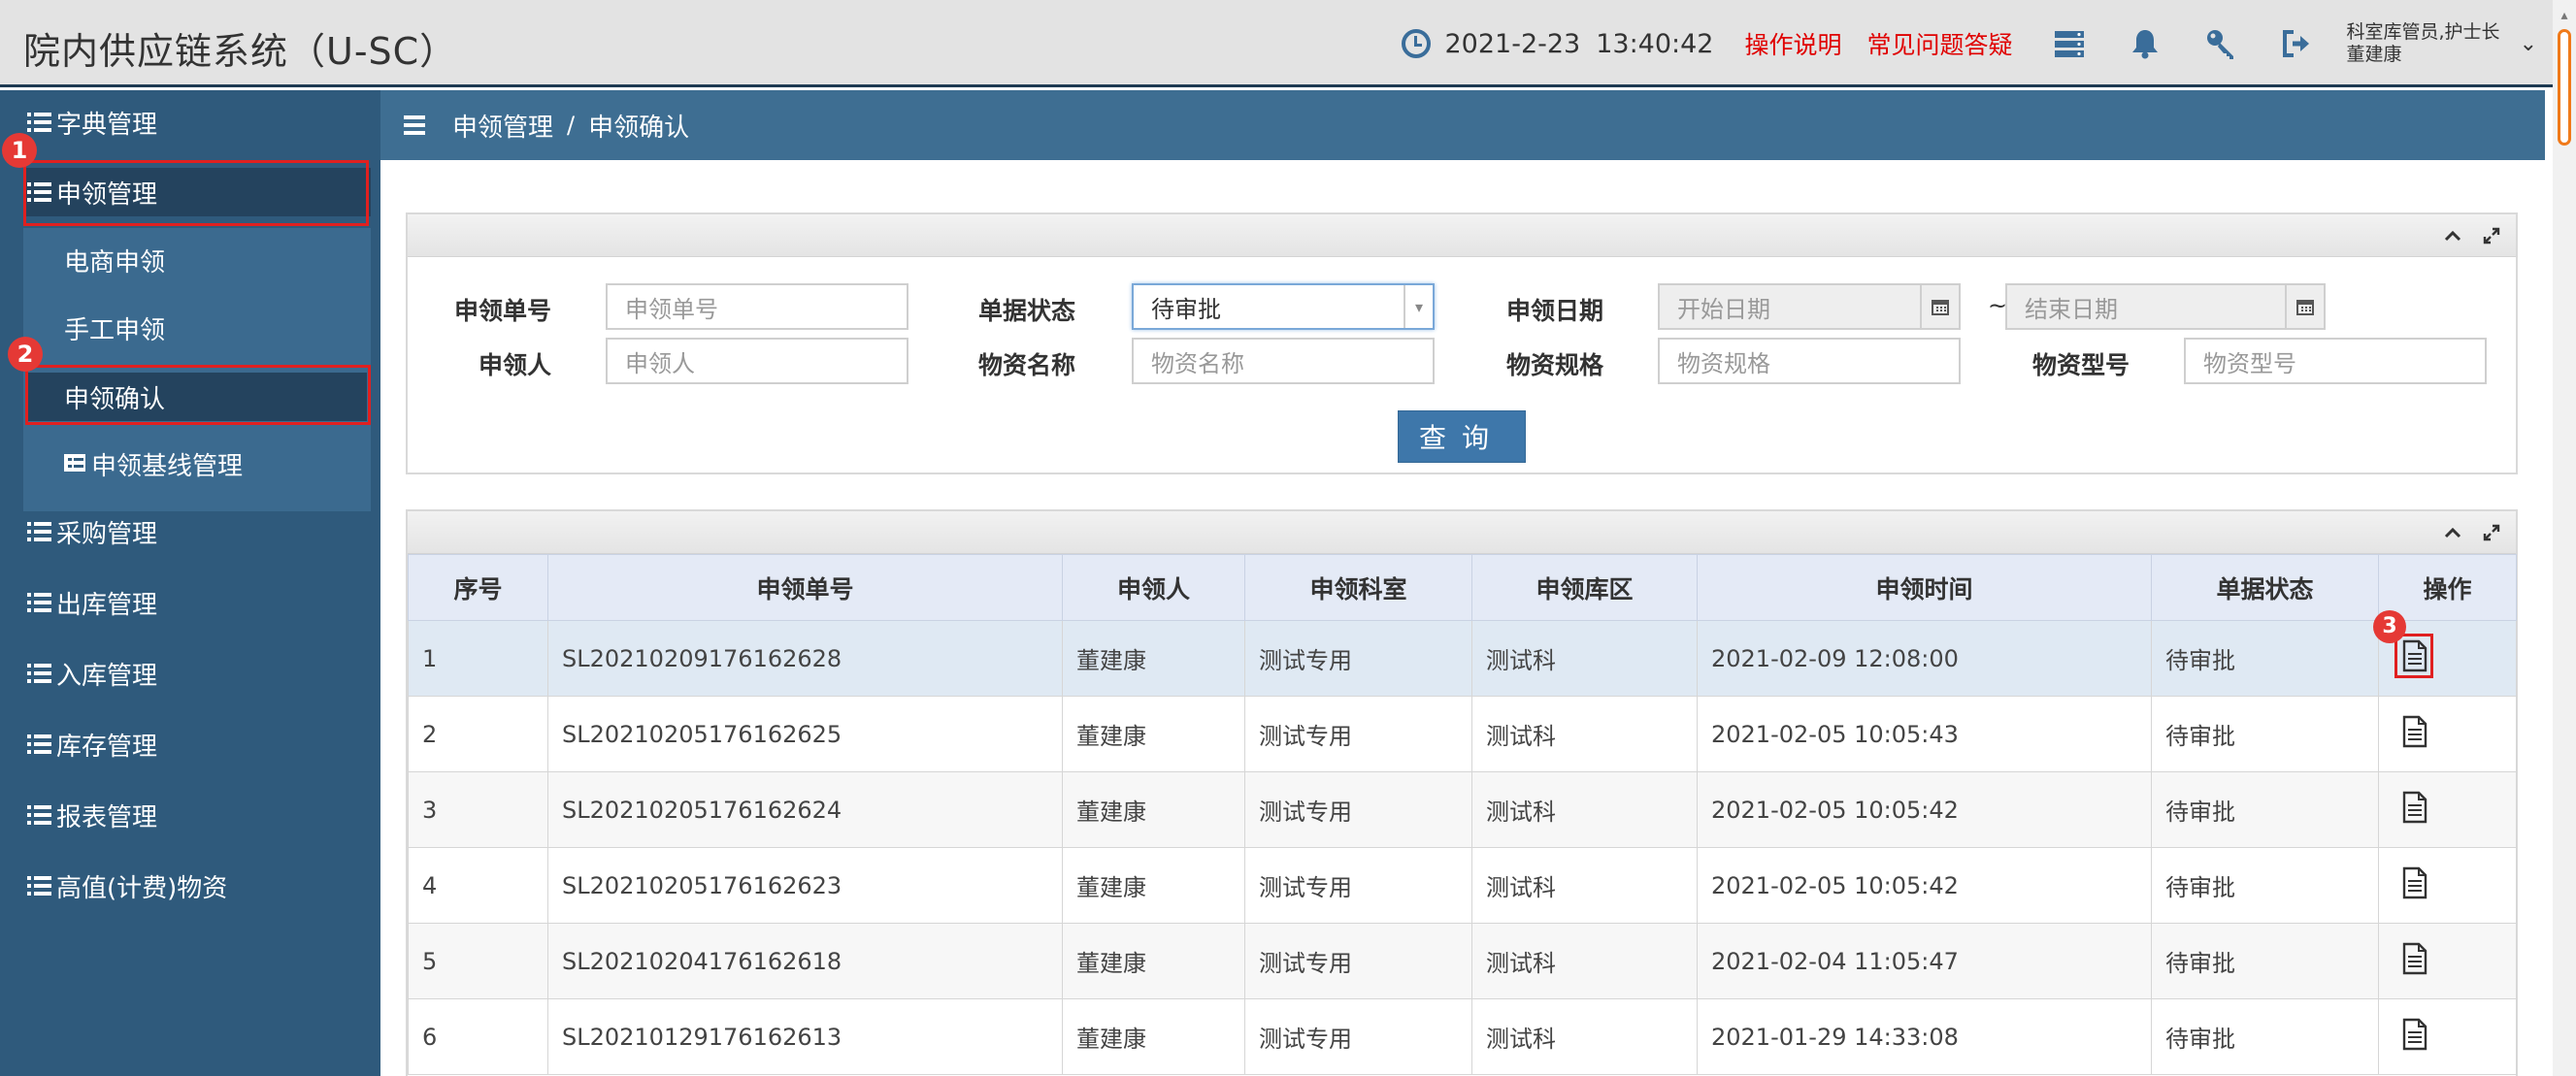 Image resolution: width=2576 pixels, height=1076 pixels. What do you see at coordinates (757, 306) in the screenshot?
I see `order-no-input: 申领单号` at bounding box center [757, 306].